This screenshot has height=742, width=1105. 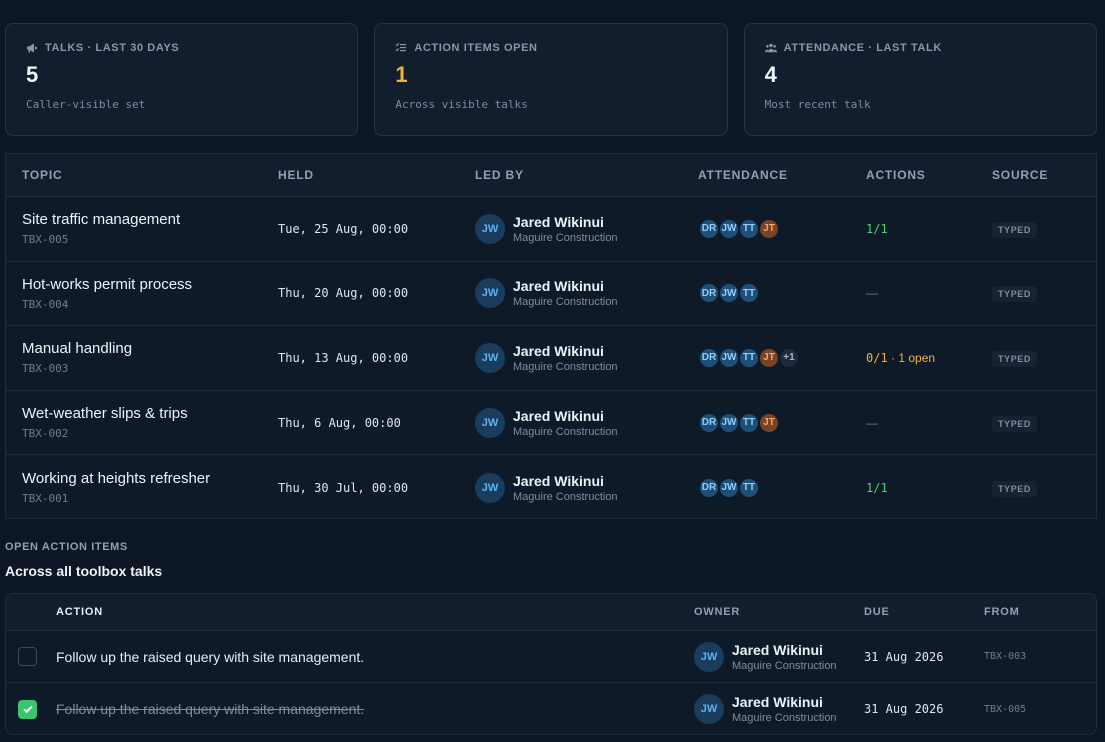 I want to click on leader-cell: JW Jared Wikinui Maguire Construction, so click(x=586, y=487).